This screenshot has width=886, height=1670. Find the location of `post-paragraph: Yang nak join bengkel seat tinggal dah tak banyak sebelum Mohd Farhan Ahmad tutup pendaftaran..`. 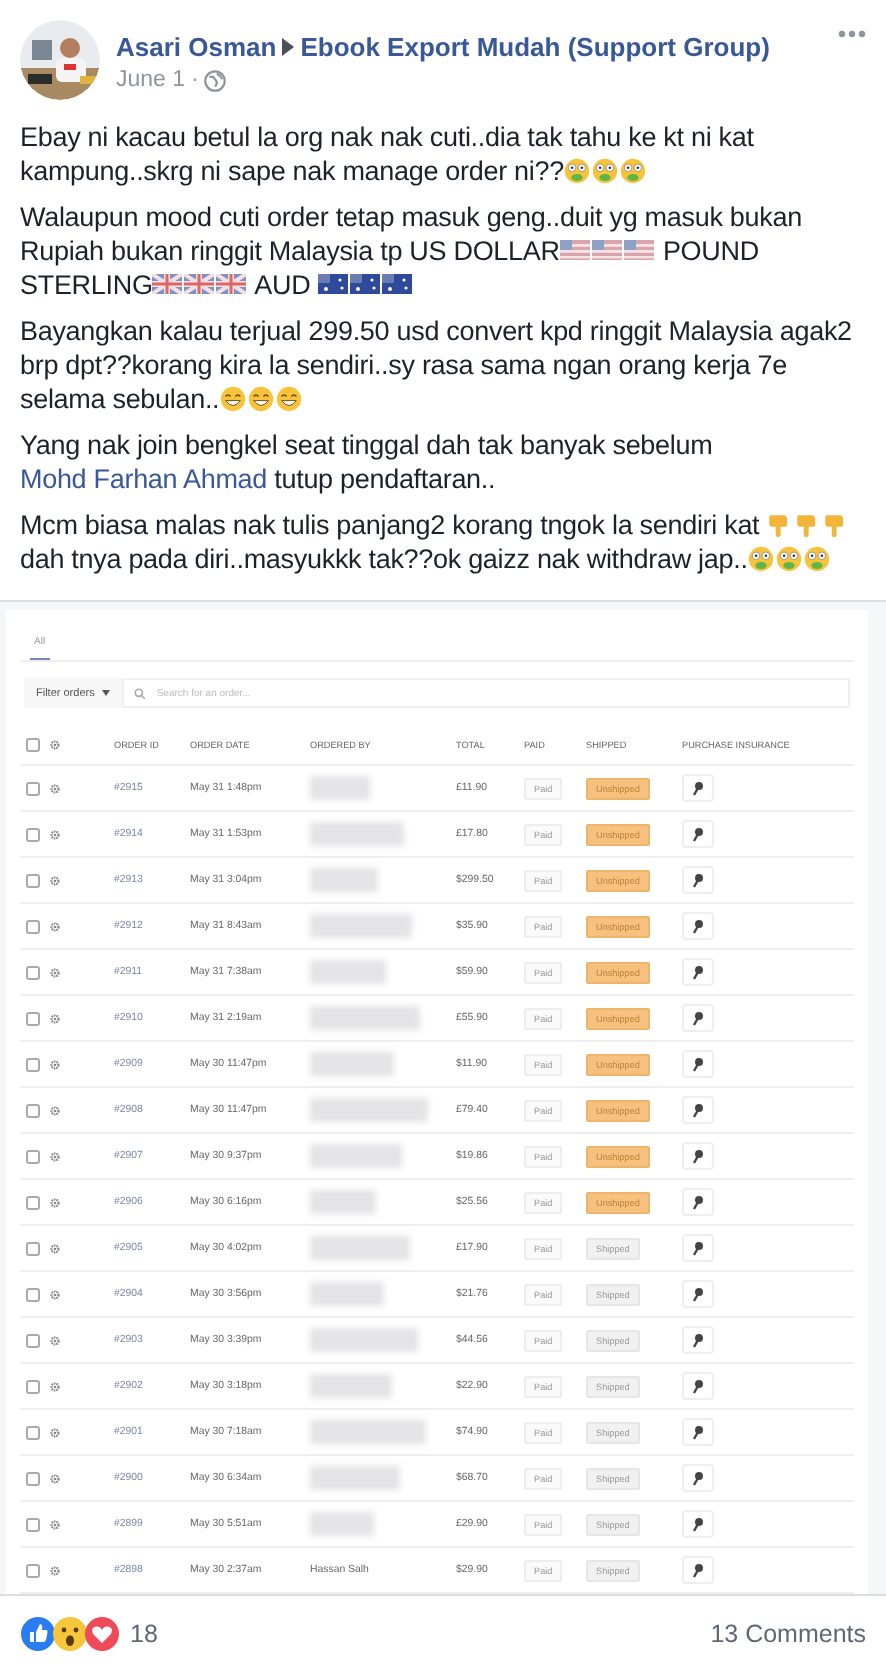

post-paragraph: Yang nak join bengkel seat tinggal dah tak banyak sebelum Mohd Farhan Ahmad tutup pendaftaran.. is located at coordinates (367, 462).